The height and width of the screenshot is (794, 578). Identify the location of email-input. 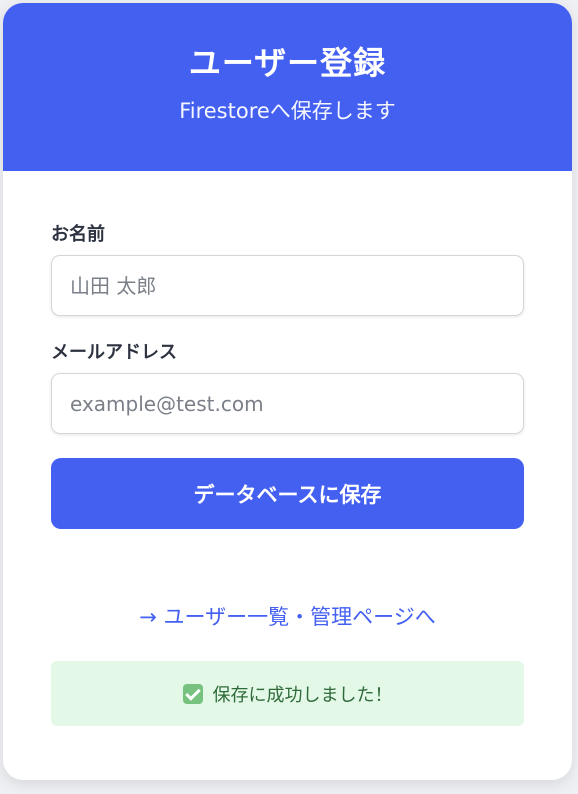
(287, 403).